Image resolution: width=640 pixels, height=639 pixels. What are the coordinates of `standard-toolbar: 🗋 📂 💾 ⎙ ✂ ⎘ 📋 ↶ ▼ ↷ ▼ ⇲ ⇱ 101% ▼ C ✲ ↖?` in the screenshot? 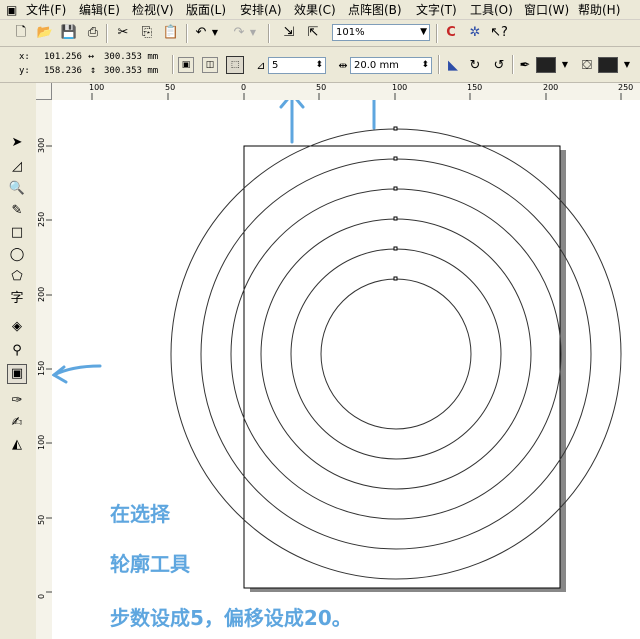 It's located at (320, 33).